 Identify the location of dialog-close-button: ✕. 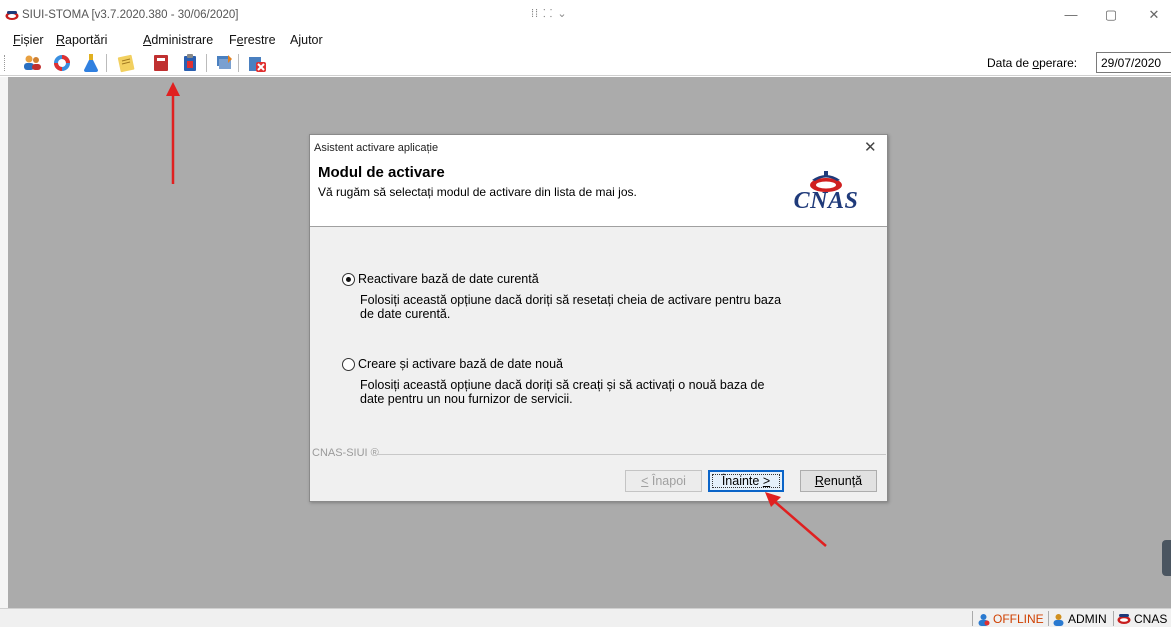
(870, 147).